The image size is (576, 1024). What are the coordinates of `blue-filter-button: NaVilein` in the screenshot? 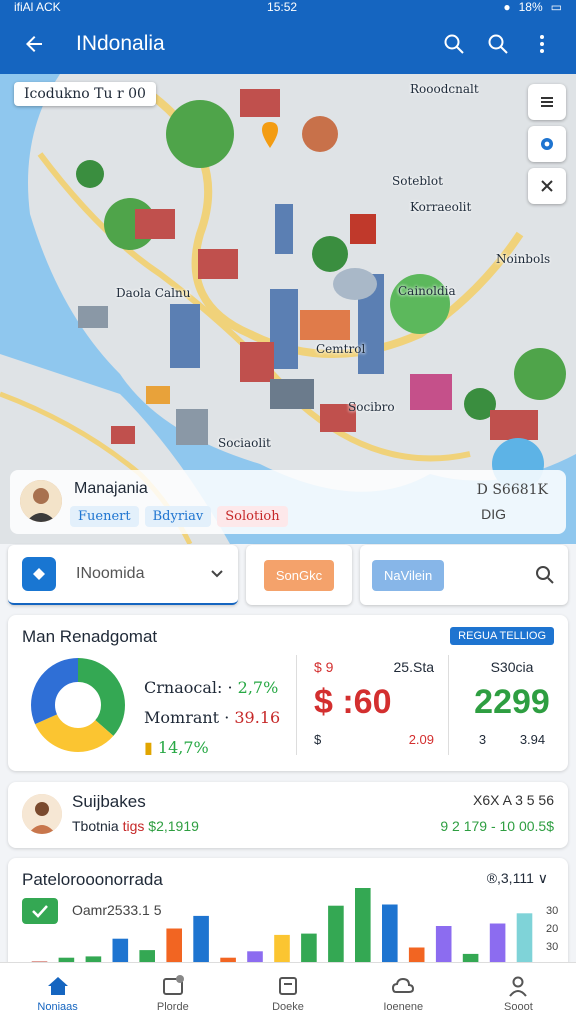 It's located at (408, 575).